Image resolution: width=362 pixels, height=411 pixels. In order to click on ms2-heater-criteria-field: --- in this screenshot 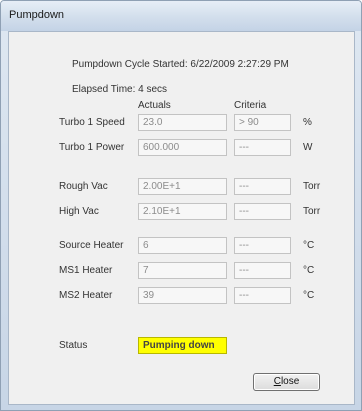, I will do `click(262, 295)`.